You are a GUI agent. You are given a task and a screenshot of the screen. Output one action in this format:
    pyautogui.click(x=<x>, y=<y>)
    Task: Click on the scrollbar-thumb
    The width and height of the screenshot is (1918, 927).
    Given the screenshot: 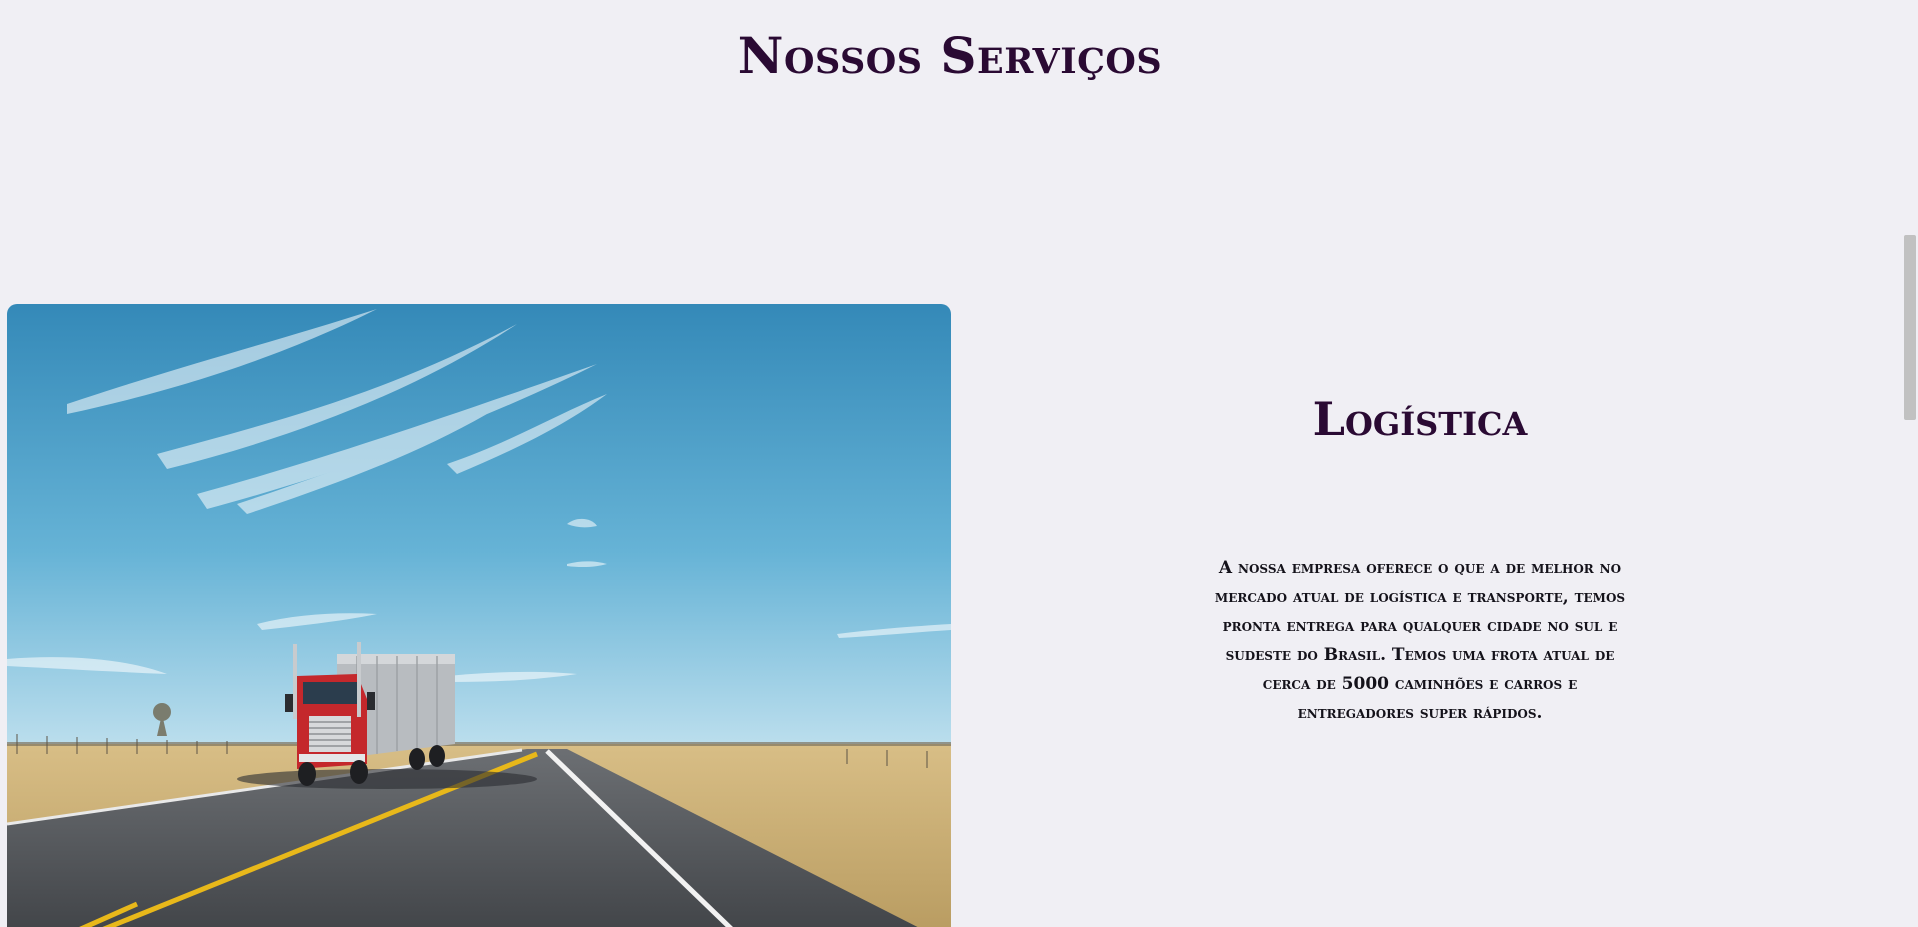 What is the action you would take?
    pyautogui.click(x=1910, y=327)
    